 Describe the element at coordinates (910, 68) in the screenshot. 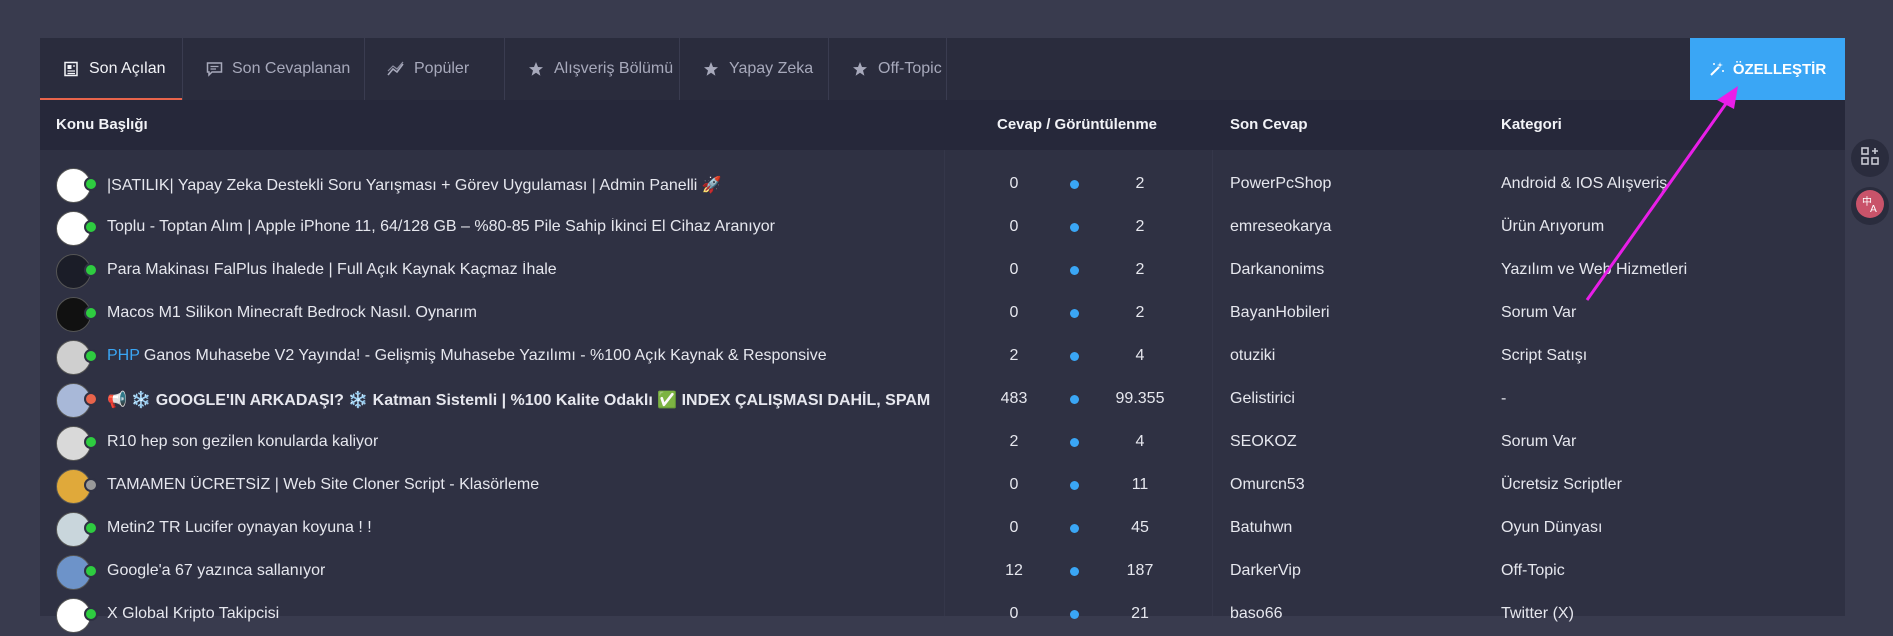

I see `tab-label: Off-Topic` at that location.